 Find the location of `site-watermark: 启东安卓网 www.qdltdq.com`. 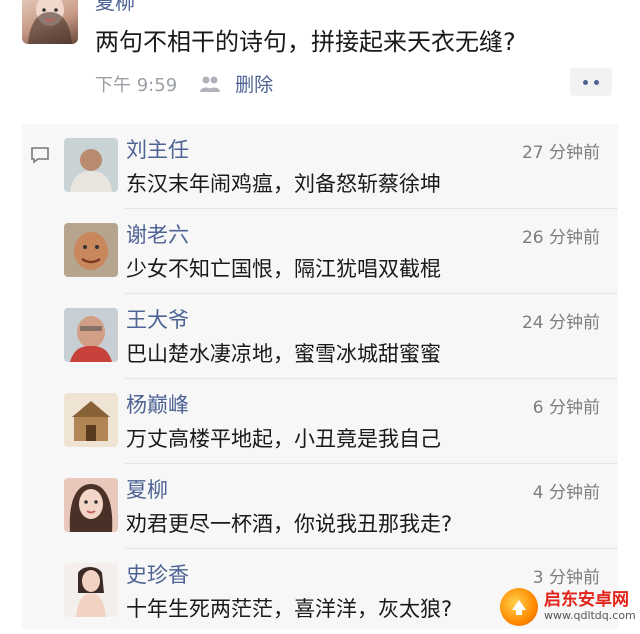

site-watermark: 启东安卓网 www.qdltdq.com is located at coordinates (570, 606).